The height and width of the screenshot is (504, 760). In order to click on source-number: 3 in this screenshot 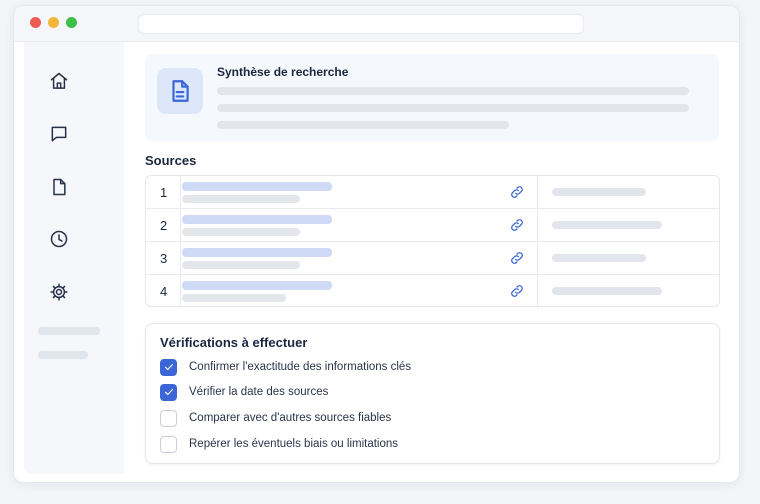, I will do `click(164, 258)`.